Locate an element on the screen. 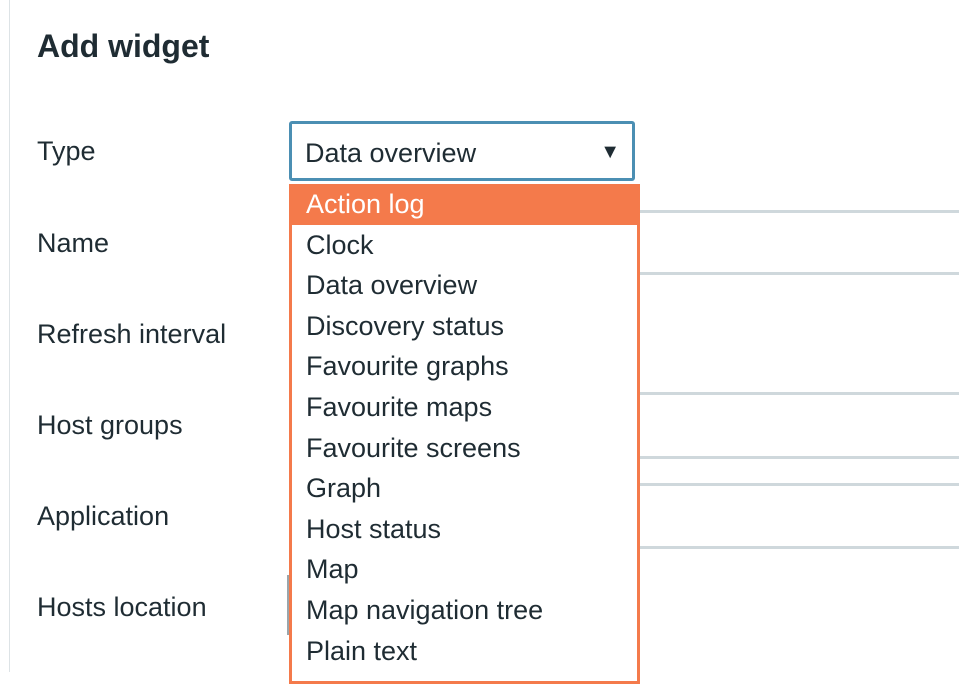 The width and height of the screenshot is (959, 684). type-label: Type is located at coordinates (66, 151).